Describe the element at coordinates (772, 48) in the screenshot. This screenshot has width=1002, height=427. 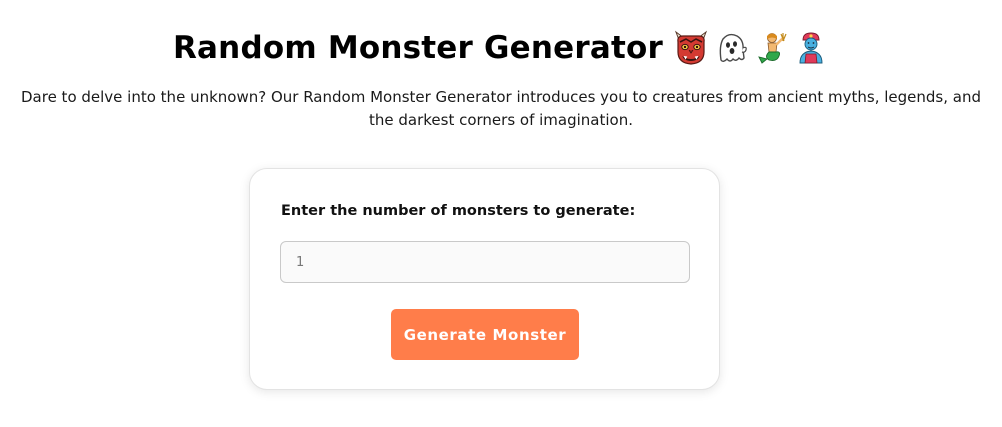
I see `merperson-icon` at that location.